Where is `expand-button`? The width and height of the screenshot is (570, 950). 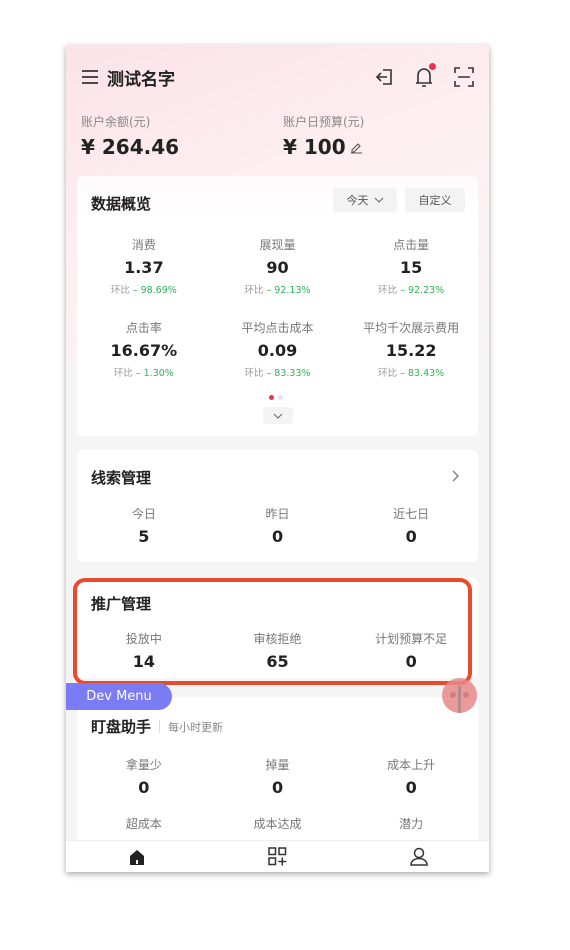
expand-button is located at coordinates (278, 415).